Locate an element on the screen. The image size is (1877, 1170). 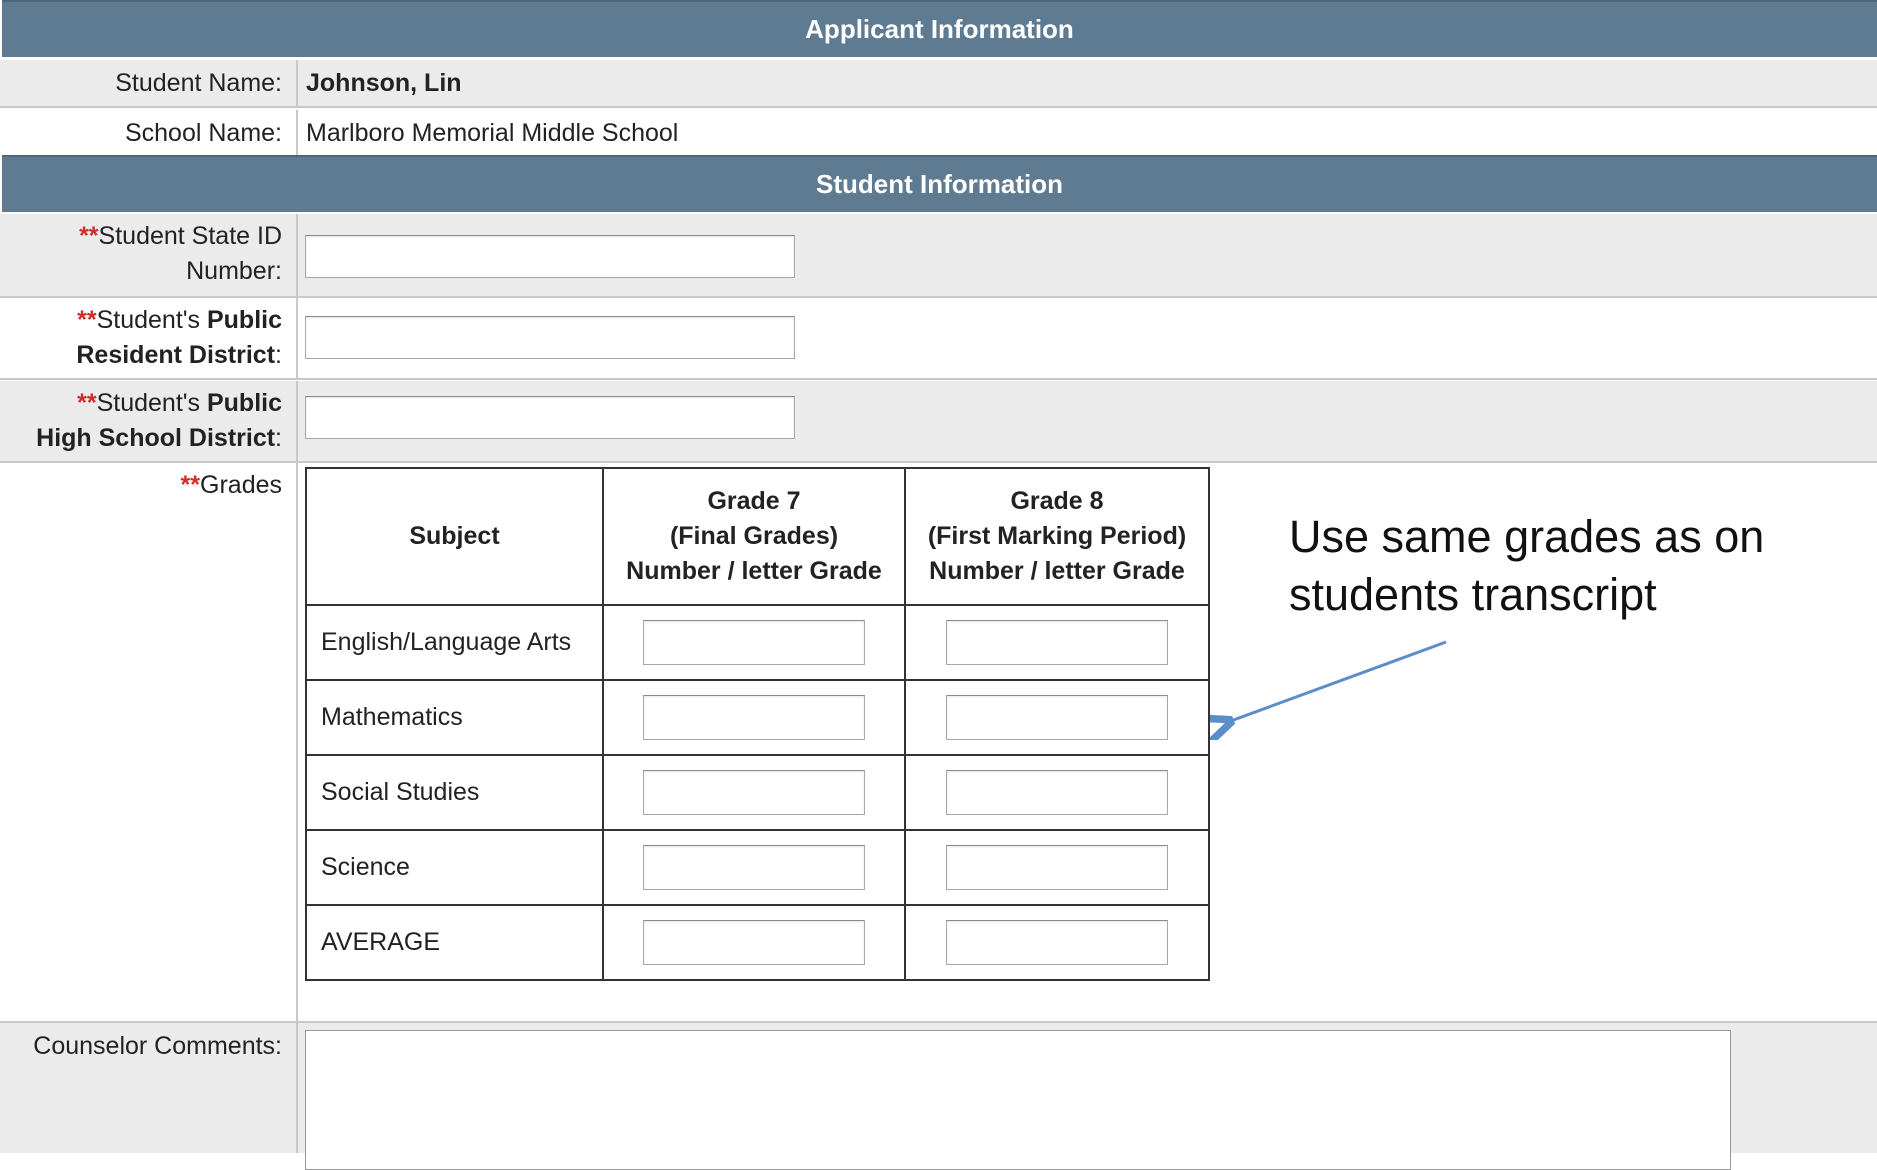
subject-cell: Science is located at coordinates (454, 867).